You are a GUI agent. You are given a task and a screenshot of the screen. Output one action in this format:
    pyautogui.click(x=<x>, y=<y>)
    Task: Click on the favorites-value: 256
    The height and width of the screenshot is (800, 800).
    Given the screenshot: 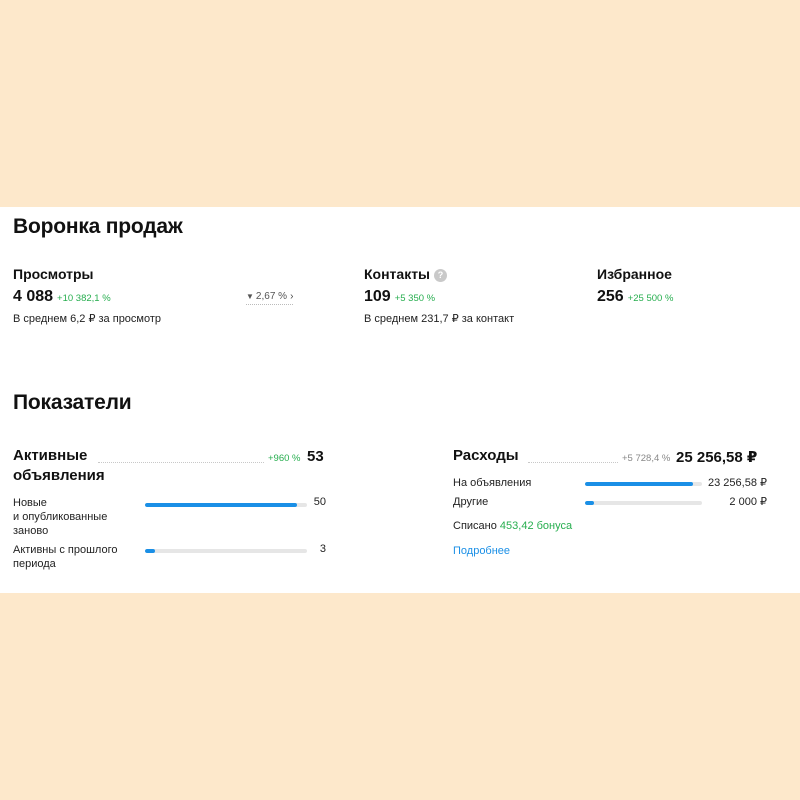 What is the action you would take?
    pyautogui.click(x=610, y=296)
    